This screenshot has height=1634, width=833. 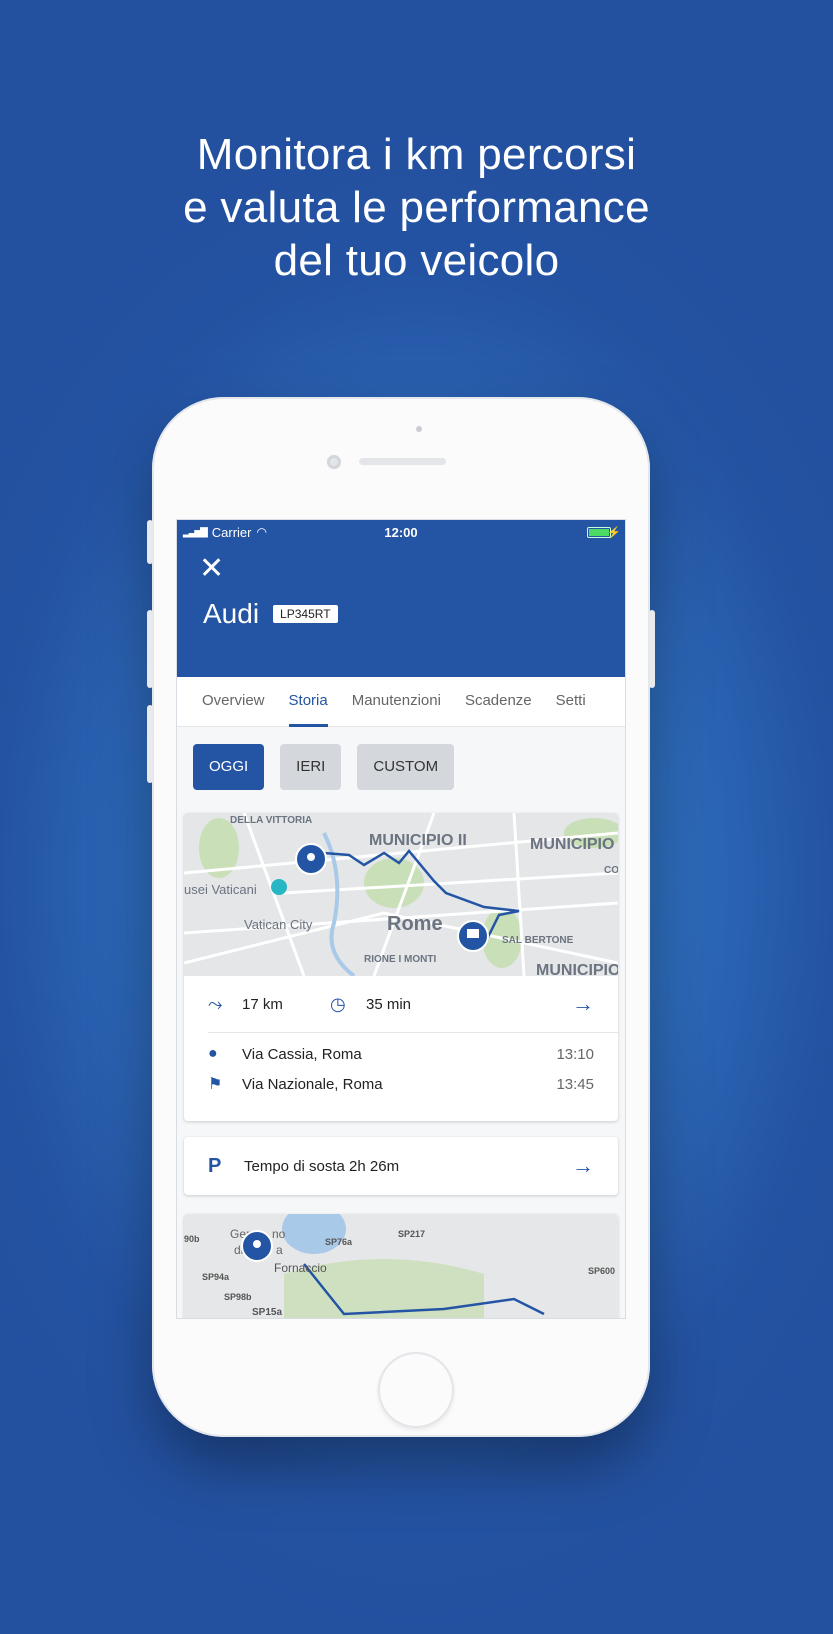 I want to click on start-address: Via Cassia, Roma, so click(x=302, y=1054).